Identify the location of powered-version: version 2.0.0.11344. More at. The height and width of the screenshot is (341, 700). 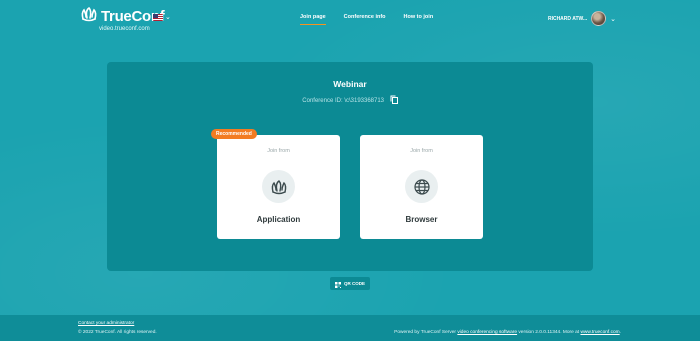
(549, 332).